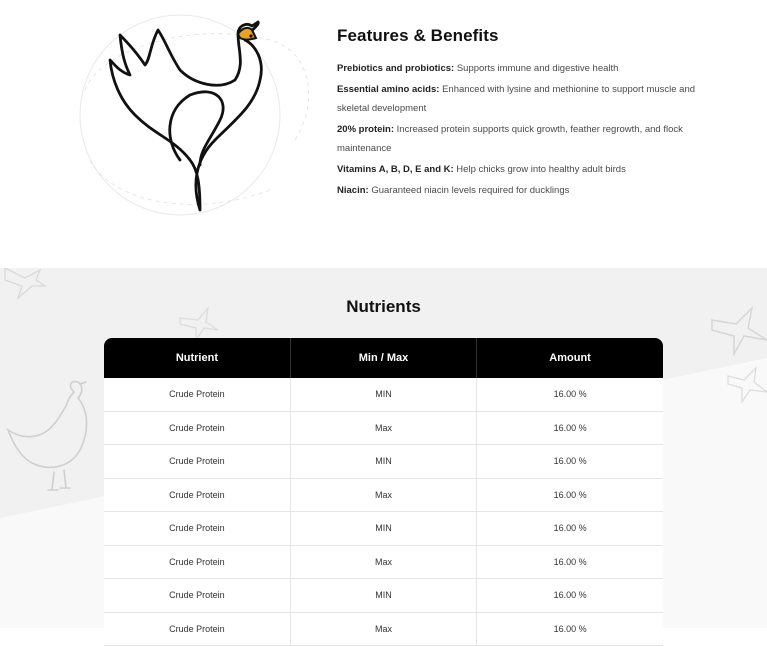 This screenshot has height=646, width=767. What do you see at coordinates (418, 35) in the screenshot?
I see `features-title: Features & Benefits` at bounding box center [418, 35].